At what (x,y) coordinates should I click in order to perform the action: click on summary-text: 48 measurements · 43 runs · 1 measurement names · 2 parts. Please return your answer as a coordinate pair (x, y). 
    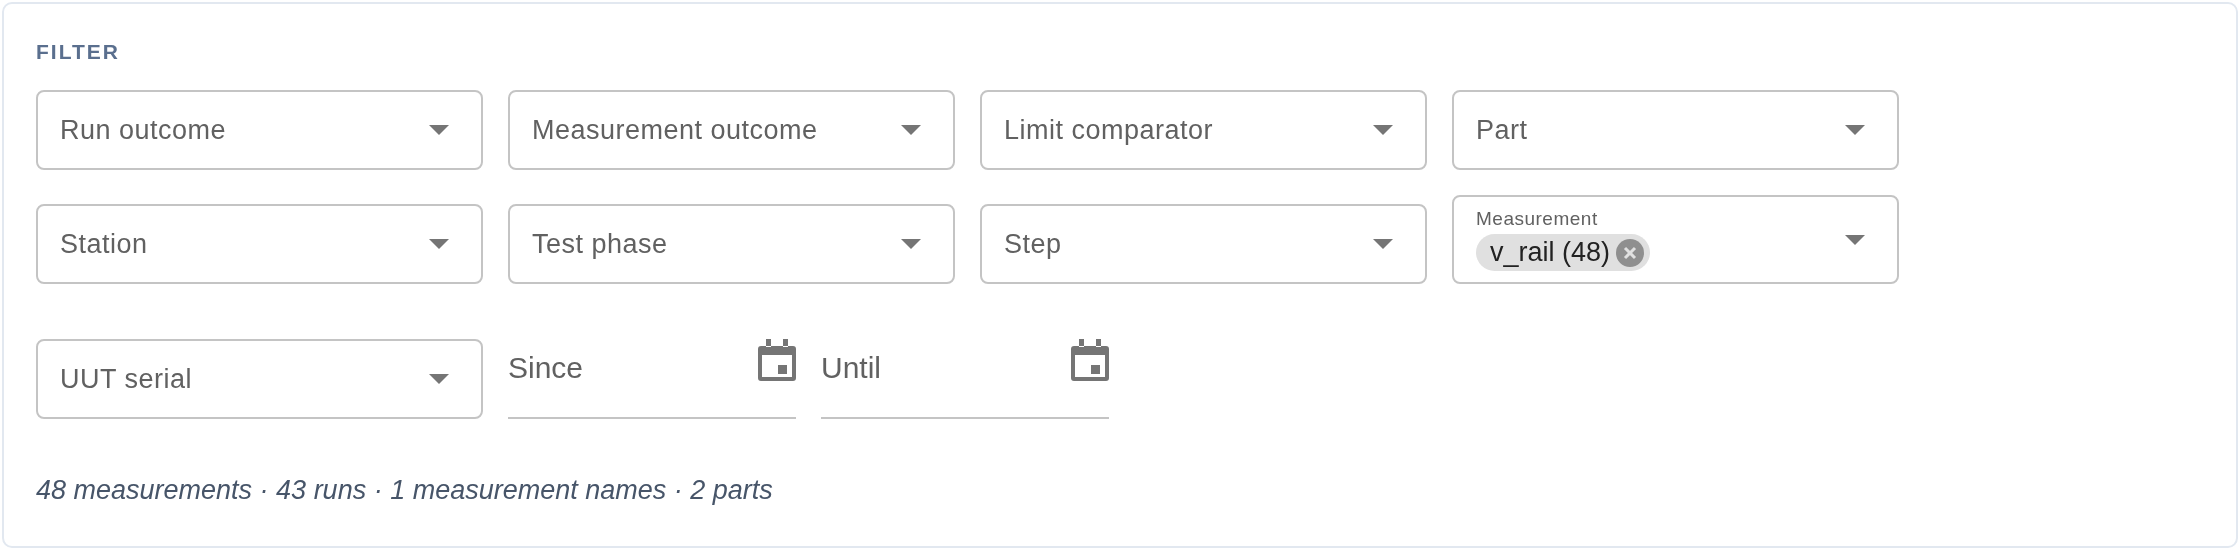
    Looking at the image, I should click on (405, 490).